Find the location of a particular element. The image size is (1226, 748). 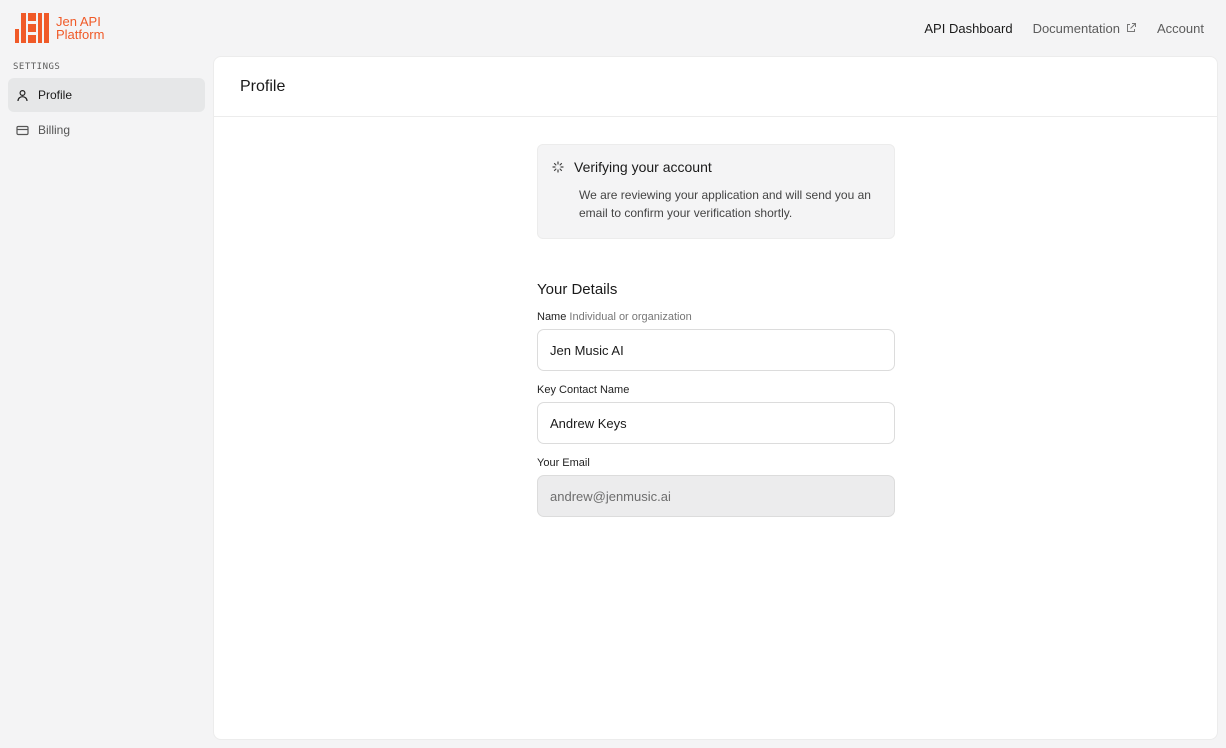

email-input is located at coordinates (716, 496).